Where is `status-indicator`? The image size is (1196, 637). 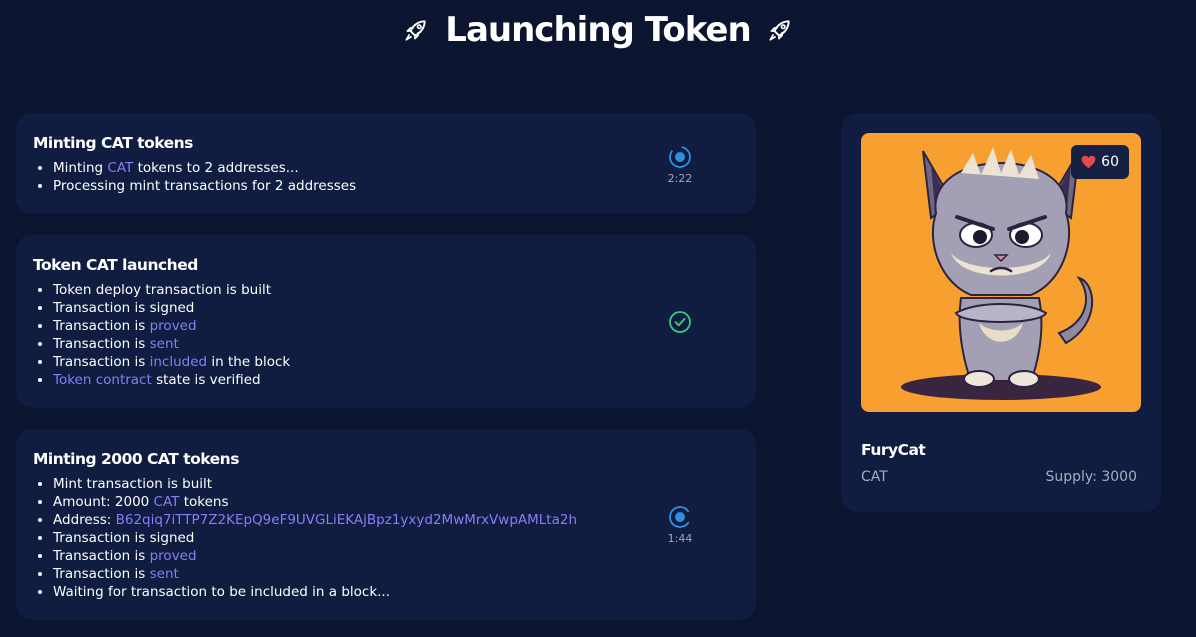 status-indicator is located at coordinates (680, 322).